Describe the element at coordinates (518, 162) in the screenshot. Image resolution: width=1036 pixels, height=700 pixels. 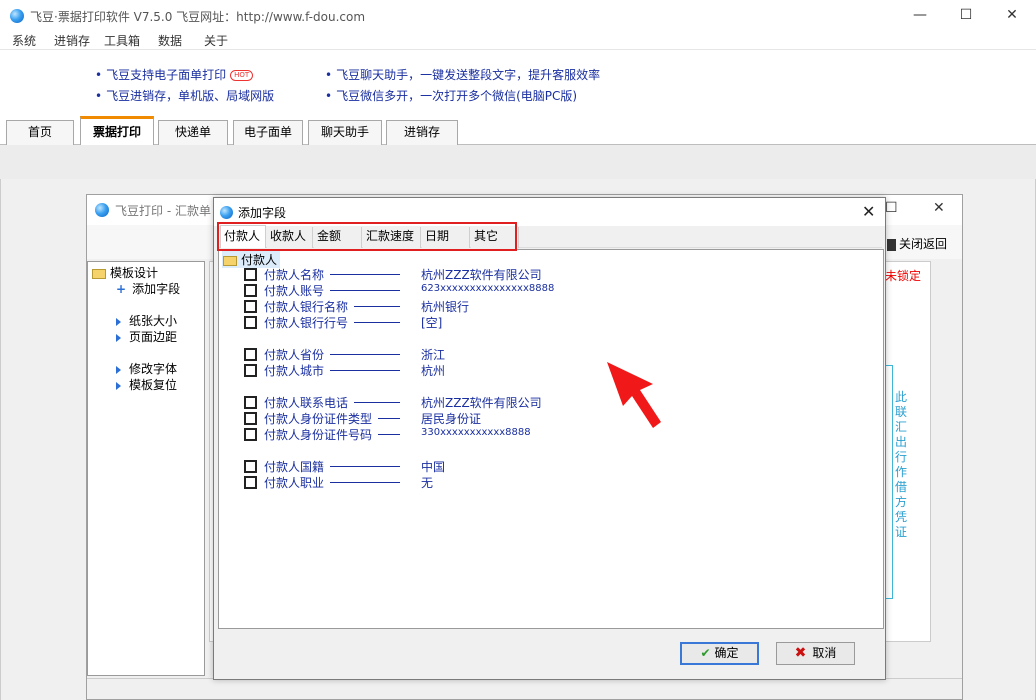
I see `toolbar-strip` at that location.